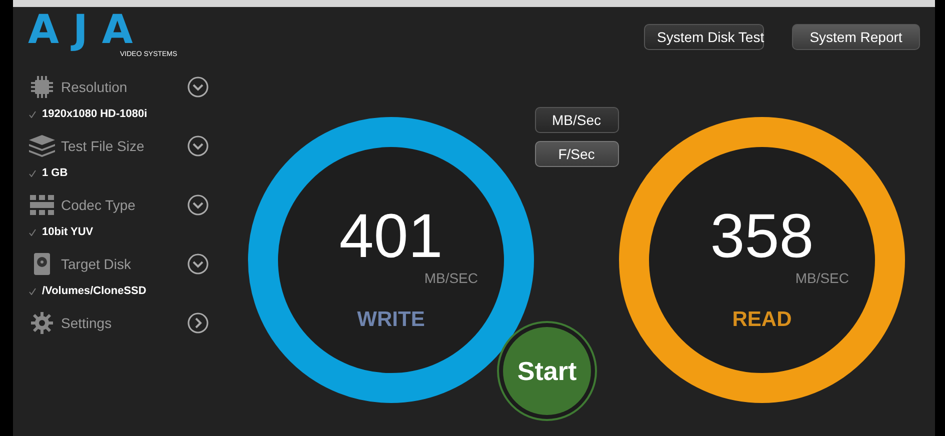 The image size is (945, 436). What do you see at coordinates (198, 323) in the screenshot?
I see `chevron-right-icon` at bounding box center [198, 323].